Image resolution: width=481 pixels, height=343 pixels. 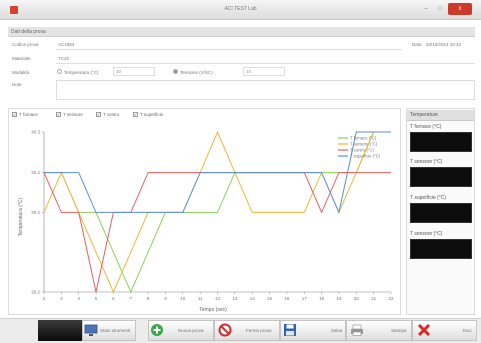 What do you see at coordinates (399, 330) in the screenshot?
I see `stampa-label: Stampa` at bounding box center [399, 330].